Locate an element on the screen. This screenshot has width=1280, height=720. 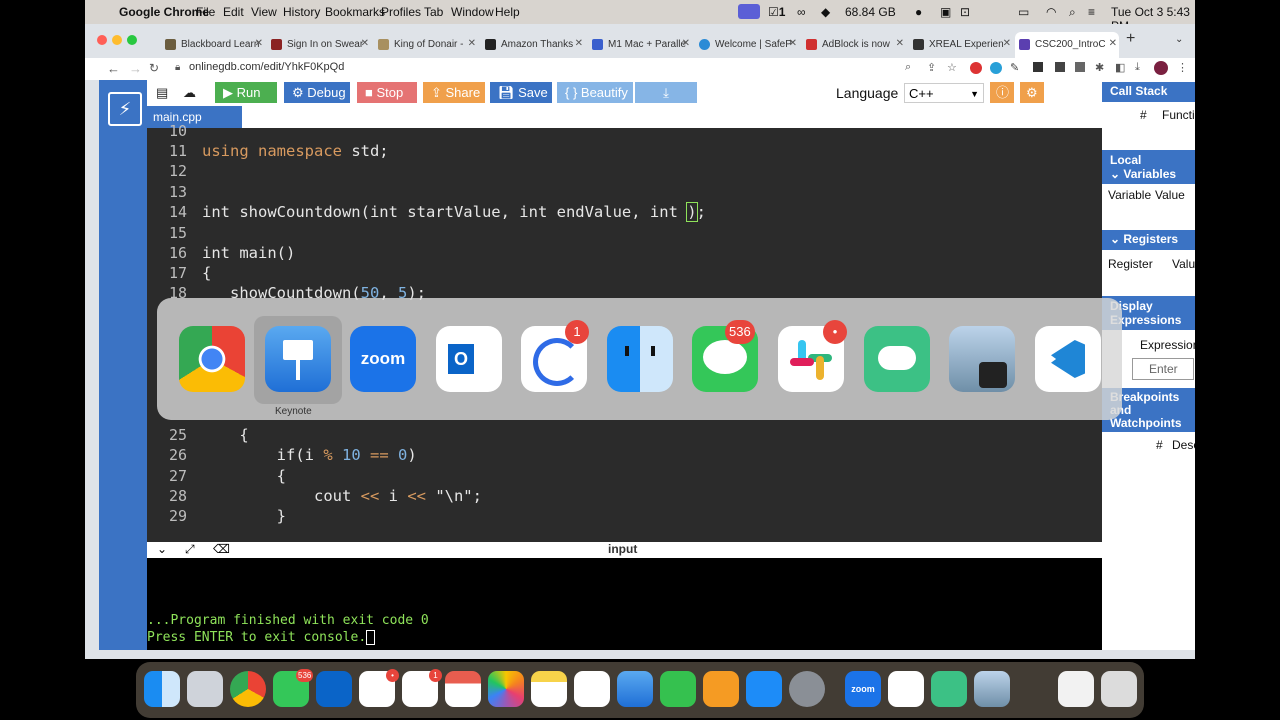
menu-window: Window is located at coordinates (472, 12).